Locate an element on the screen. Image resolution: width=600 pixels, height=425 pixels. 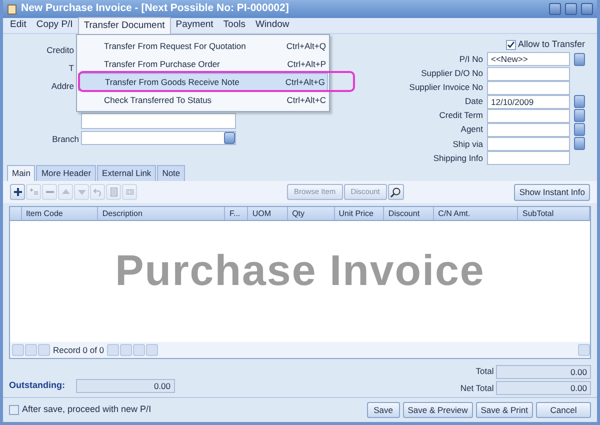
tab: More Header is located at coordinates (66, 173).